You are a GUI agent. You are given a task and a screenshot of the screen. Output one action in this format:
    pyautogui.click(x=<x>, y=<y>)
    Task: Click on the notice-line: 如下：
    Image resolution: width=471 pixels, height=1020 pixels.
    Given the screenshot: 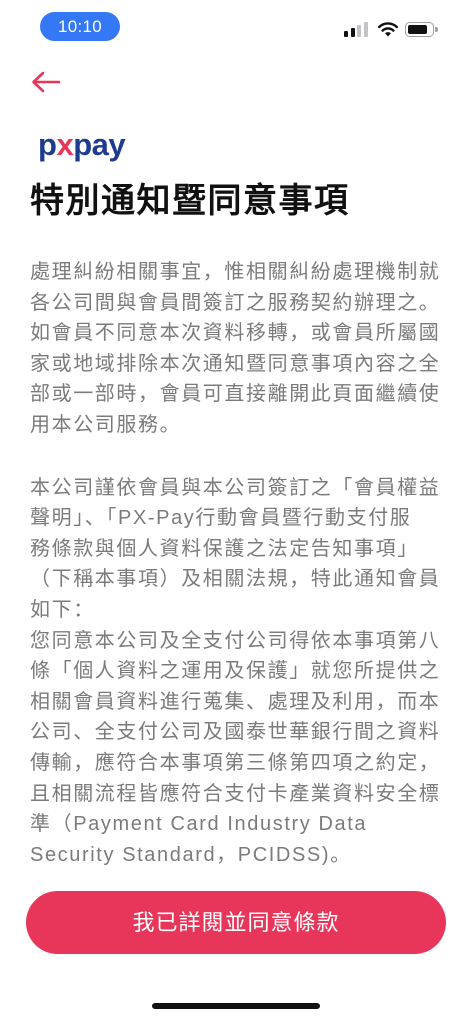 What is the action you would take?
    pyautogui.click(x=62, y=609)
    